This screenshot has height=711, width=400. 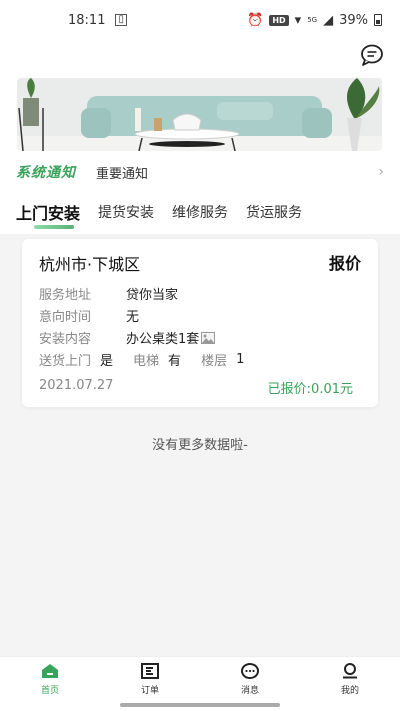 I want to click on status-bar: 18:11 ▯ ⏰ HD ▾ 5G ◢ 39%, so click(x=200, y=20).